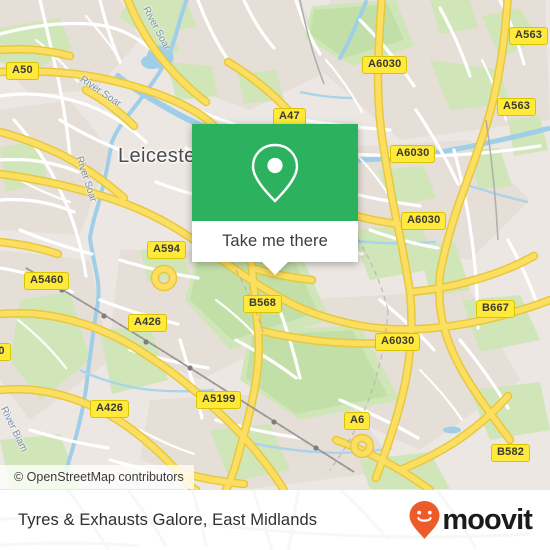 This screenshot has height=550, width=550. What do you see at coordinates (424, 520) in the screenshot?
I see `moovit-pin-icon` at bounding box center [424, 520].